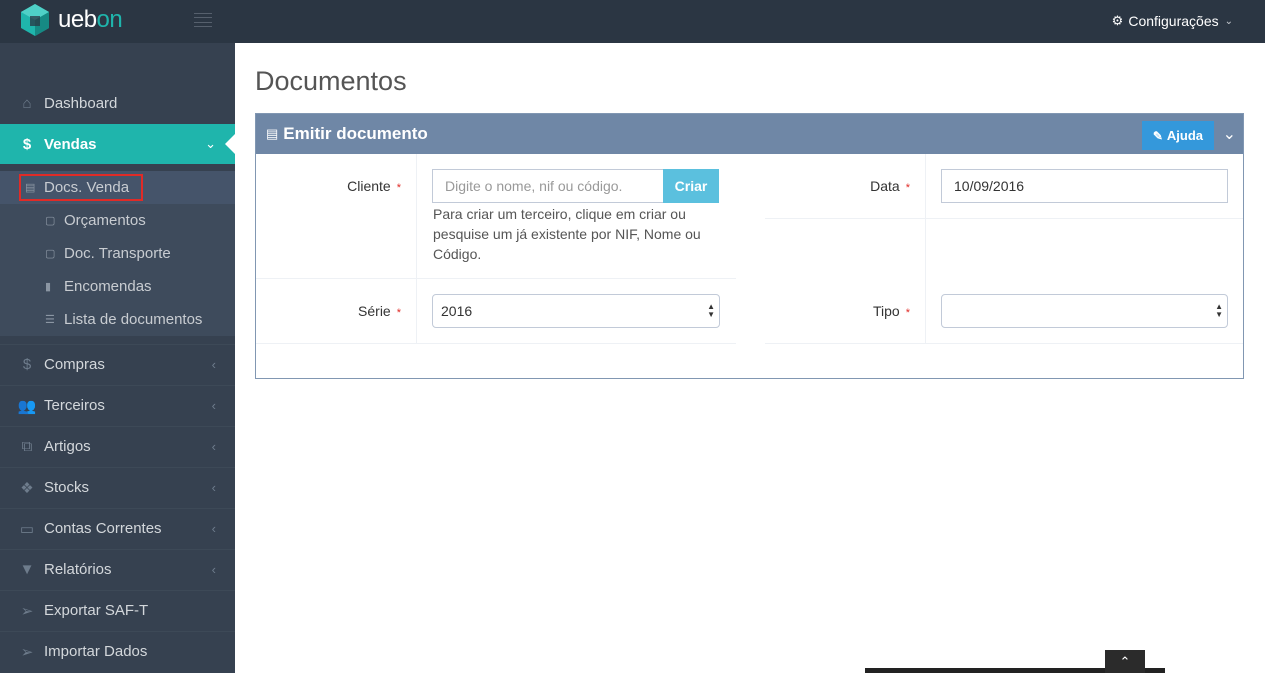 Image resolution: width=1265 pixels, height=673 pixels. I want to click on logo-cube-icon, so click(35, 20).